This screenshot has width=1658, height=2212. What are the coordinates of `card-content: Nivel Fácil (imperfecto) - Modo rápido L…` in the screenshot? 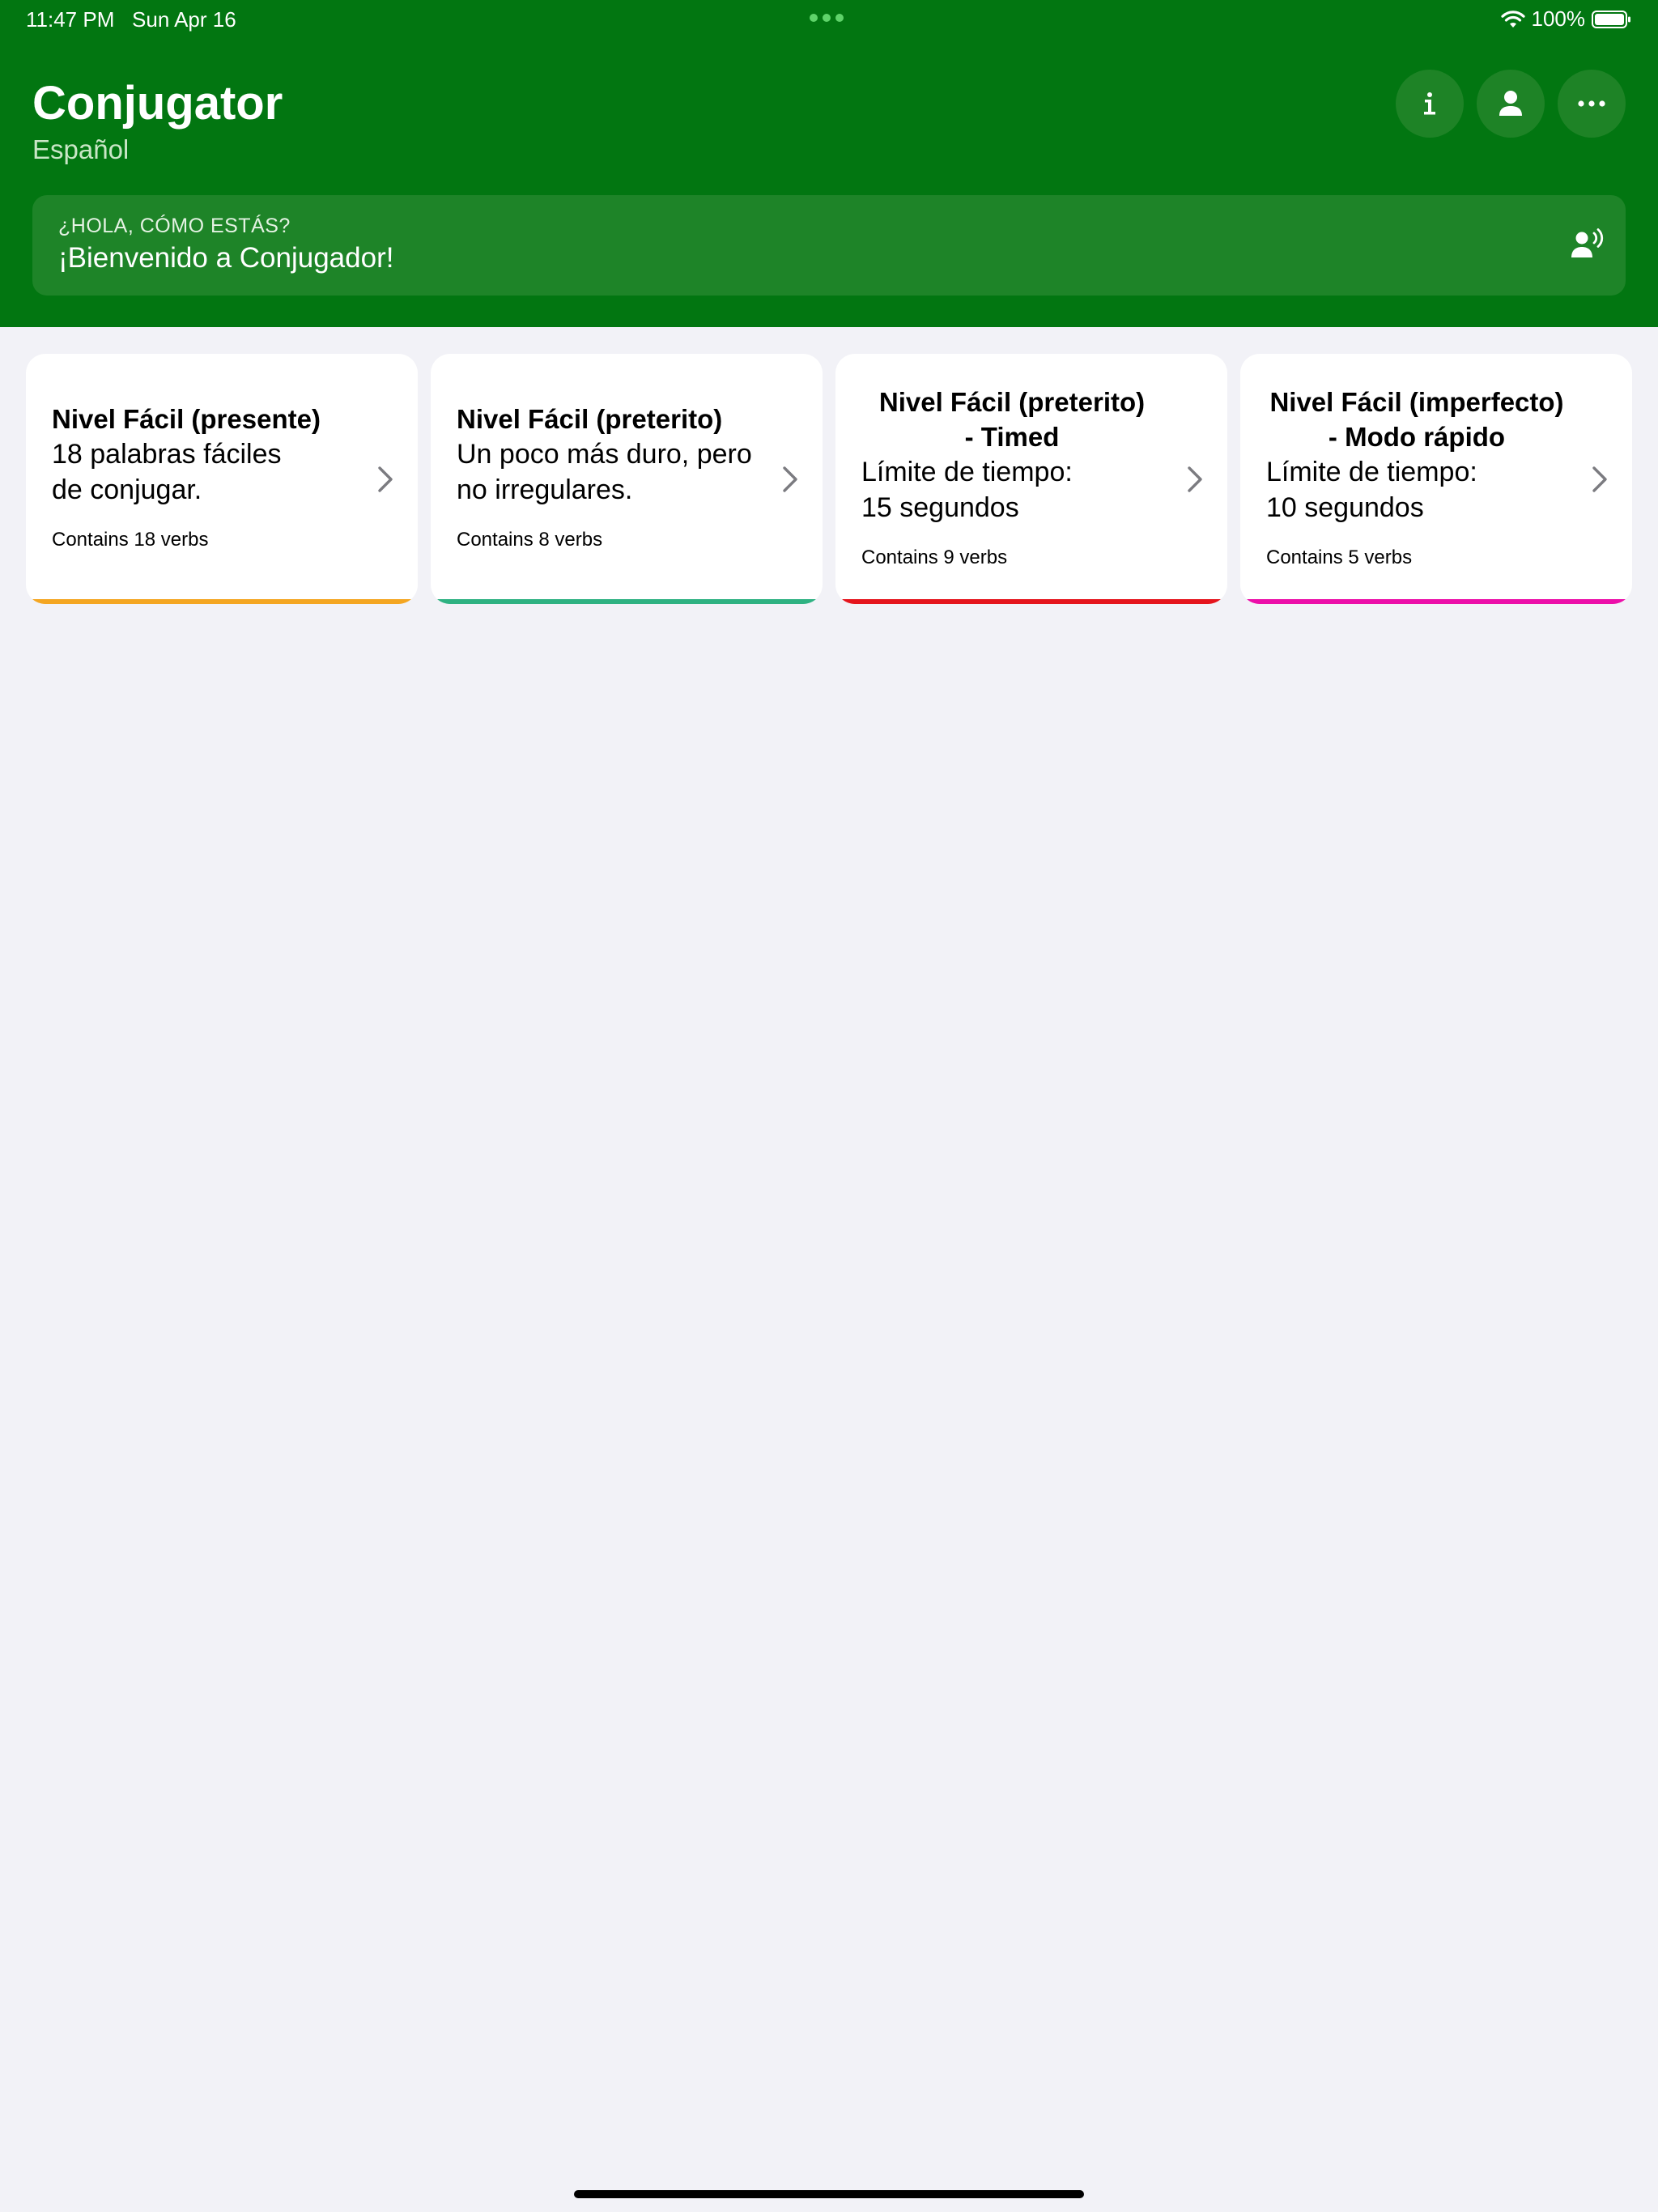 It's located at (1416, 476).